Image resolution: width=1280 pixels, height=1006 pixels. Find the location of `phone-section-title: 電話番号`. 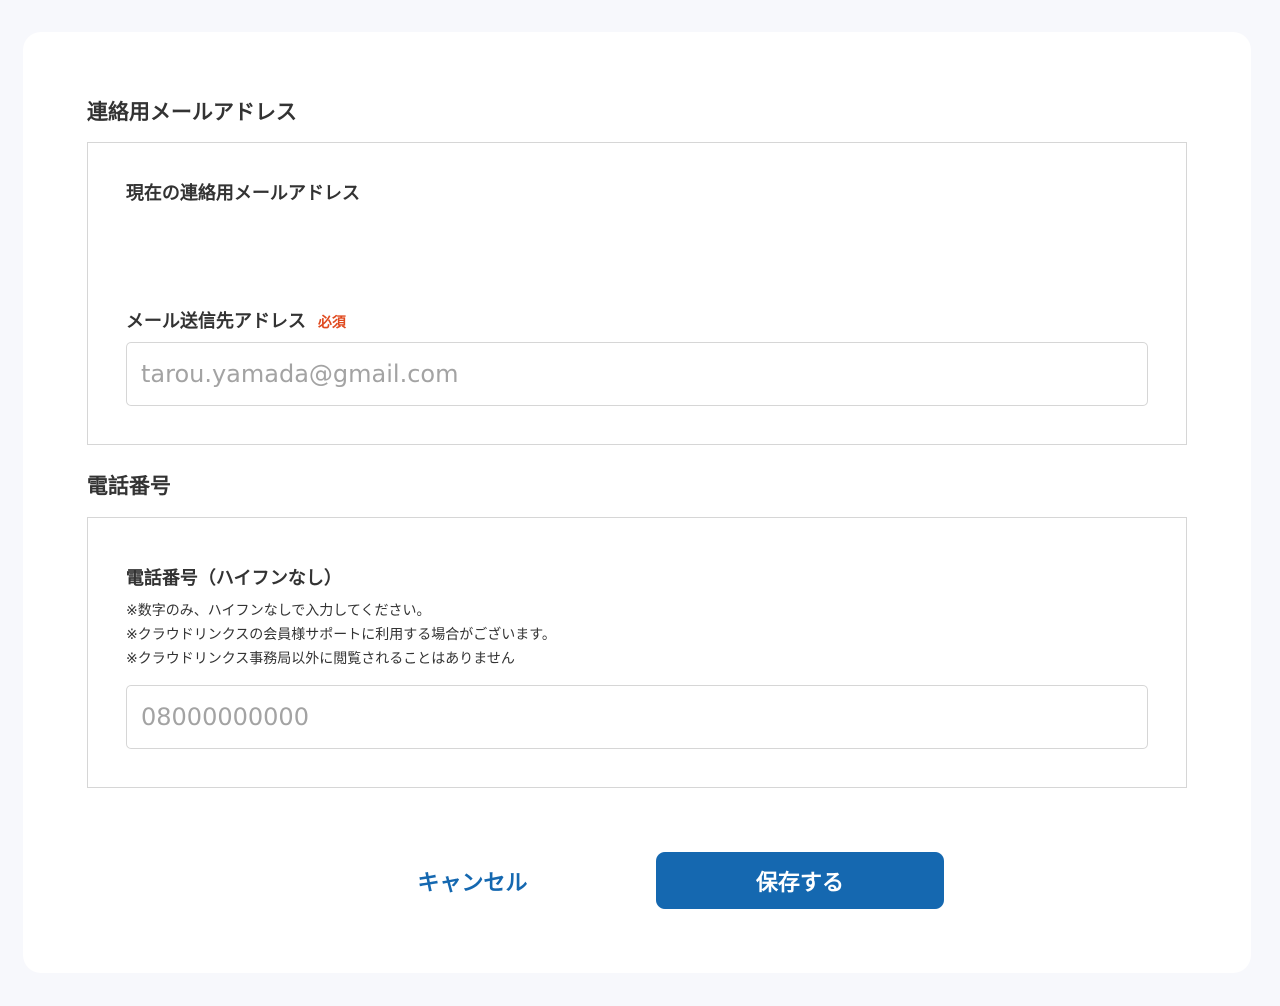

phone-section-title: 電話番号 is located at coordinates (129, 486).